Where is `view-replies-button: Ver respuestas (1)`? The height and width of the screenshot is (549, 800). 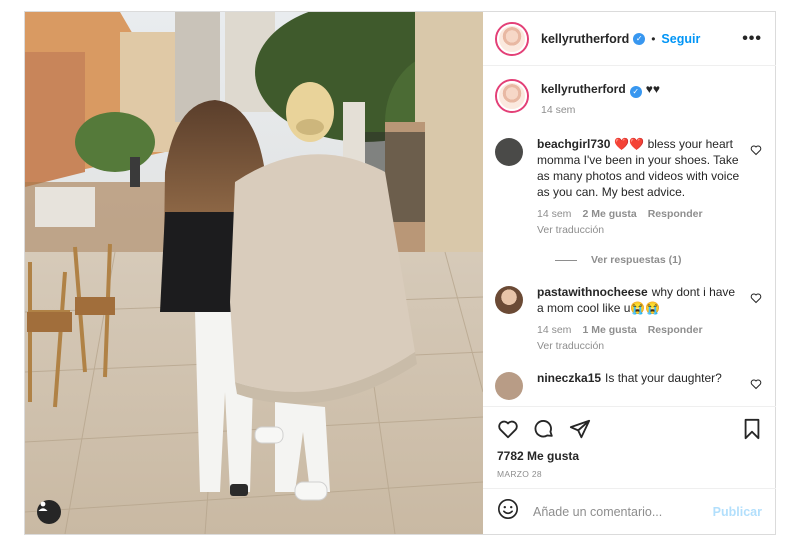 view-replies-button: Ver respuestas (1) is located at coordinates (659, 260).